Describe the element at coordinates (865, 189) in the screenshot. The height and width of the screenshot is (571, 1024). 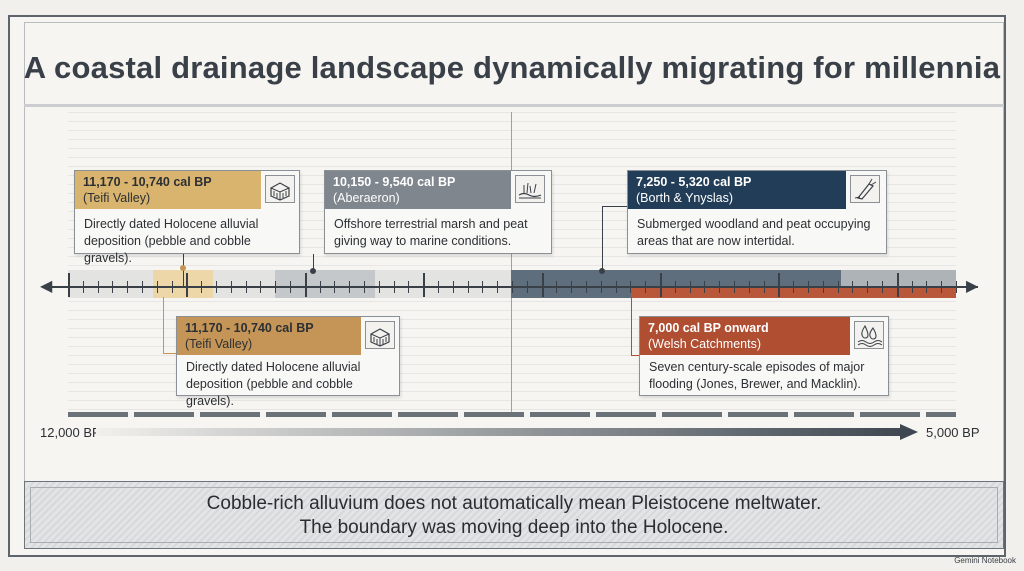
I see `tree-stump-icon` at that location.